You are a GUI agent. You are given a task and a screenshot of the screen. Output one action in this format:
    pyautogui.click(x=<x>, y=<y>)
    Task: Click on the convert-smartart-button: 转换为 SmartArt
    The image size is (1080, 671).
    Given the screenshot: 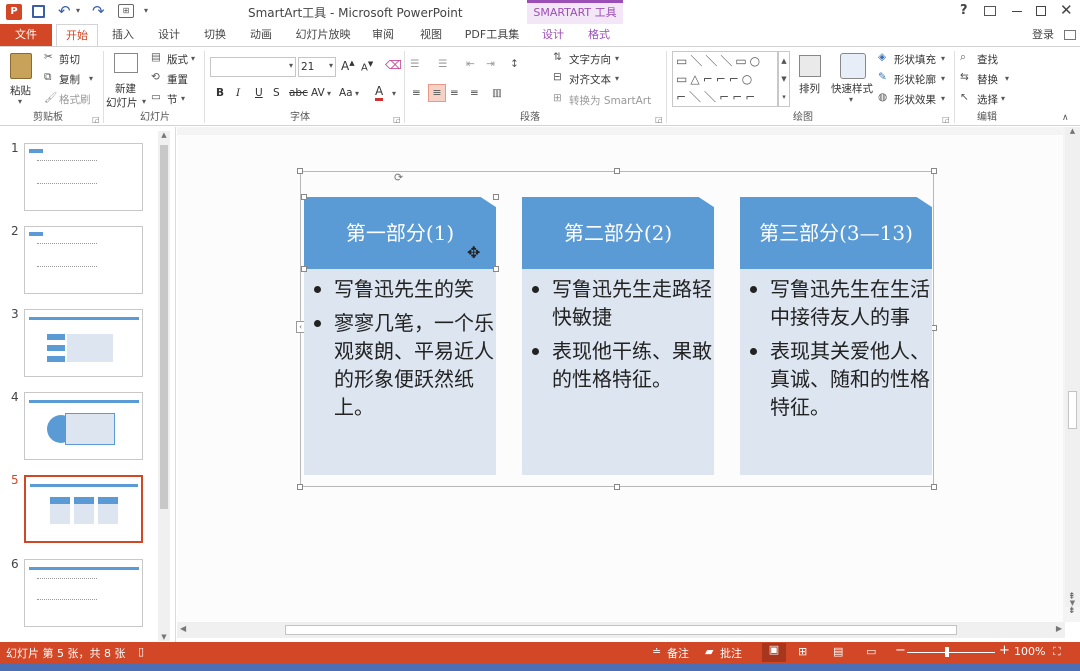 What is the action you would take?
    pyautogui.click(x=610, y=100)
    